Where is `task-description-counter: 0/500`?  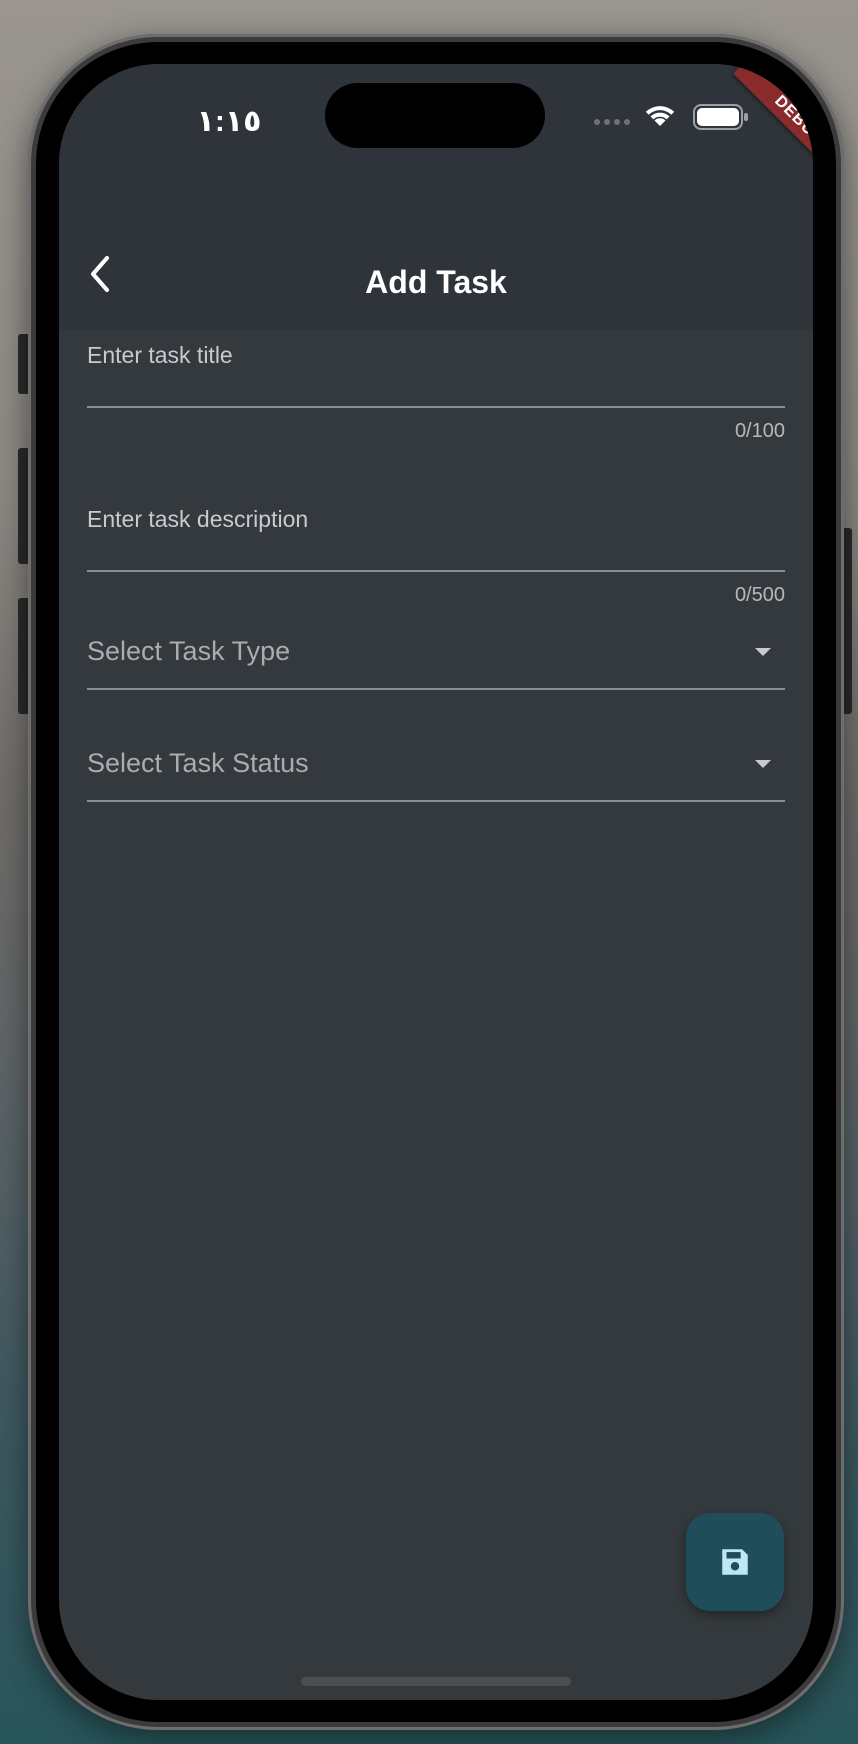 task-description-counter: 0/500 is located at coordinates (759, 595).